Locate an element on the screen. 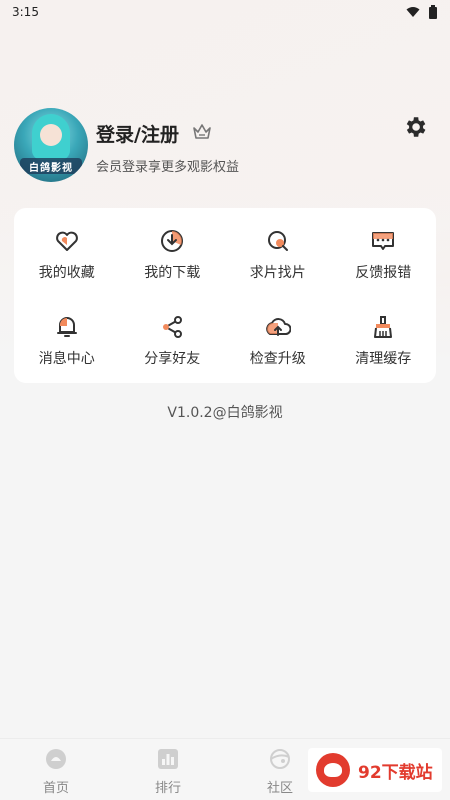  nav-label: 社区 is located at coordinates (280, 786).